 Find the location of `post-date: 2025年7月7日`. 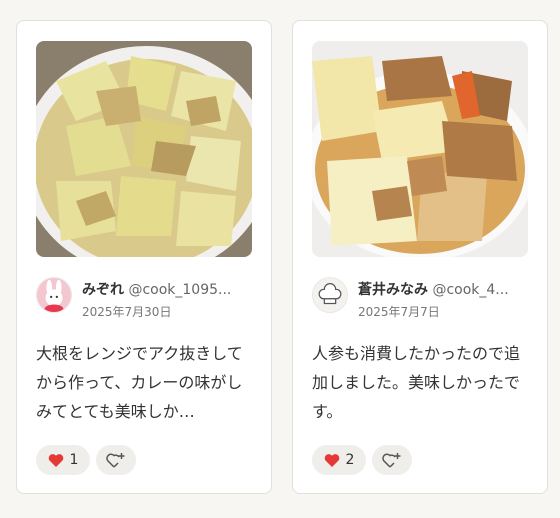

post-date: 2025年7月7日 is located at coordinates (399, 312).